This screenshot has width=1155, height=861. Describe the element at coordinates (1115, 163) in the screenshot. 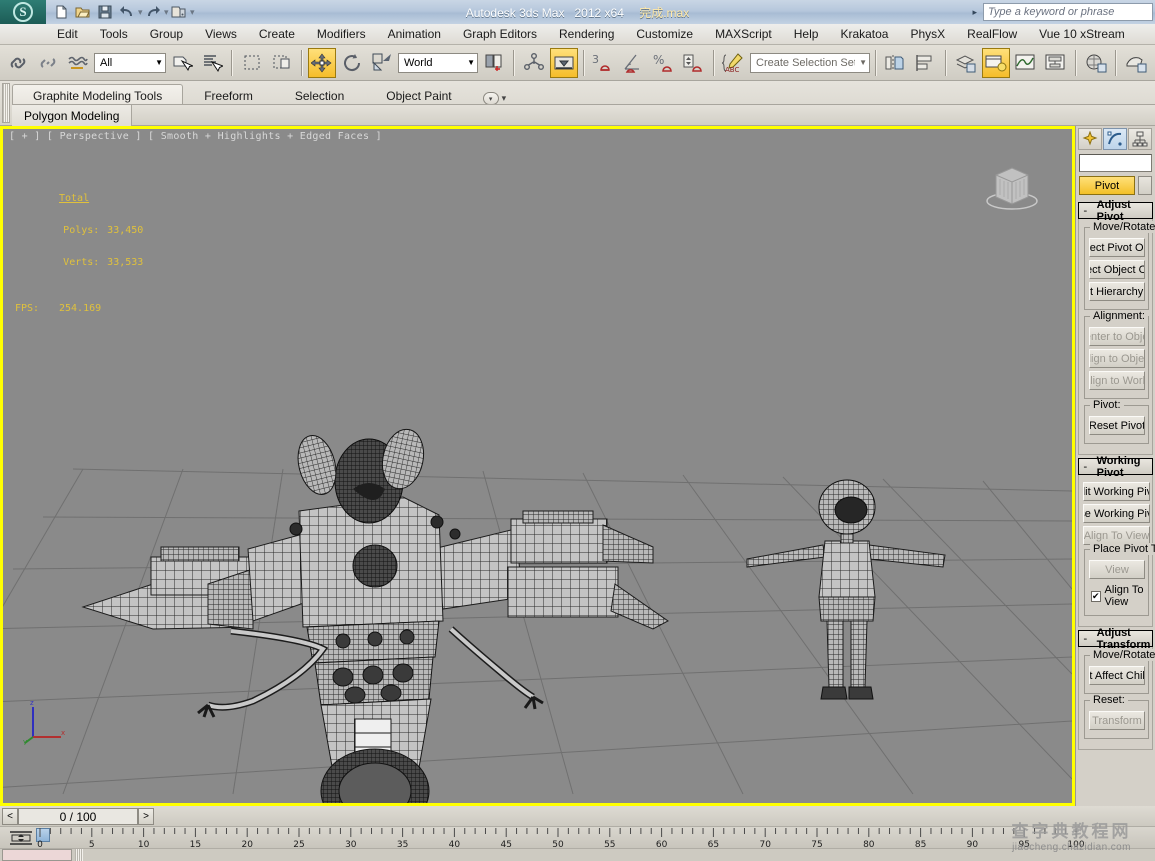

I see `object-name-field` at that location.